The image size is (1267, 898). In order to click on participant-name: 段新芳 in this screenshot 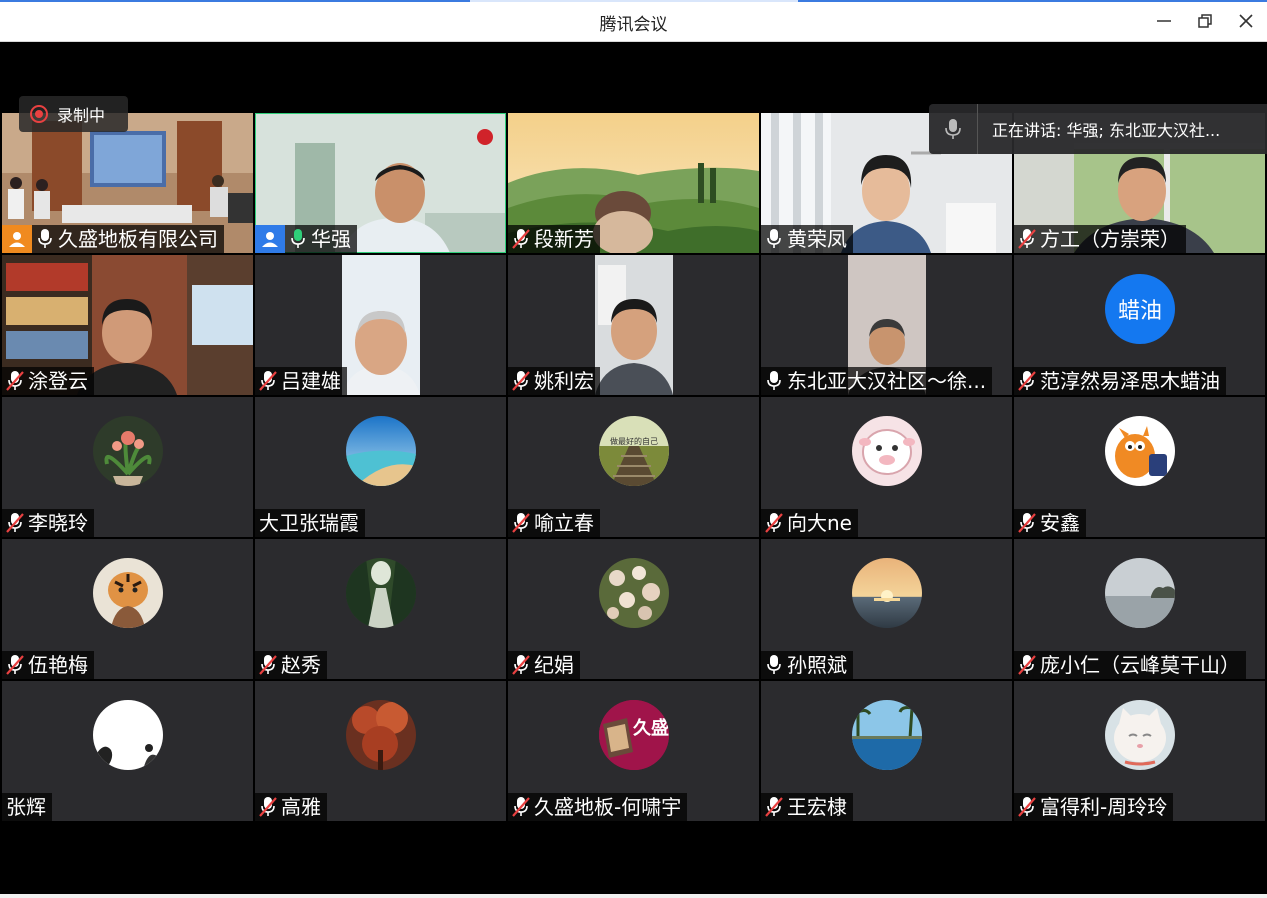, I will do `click(564, 239)`.